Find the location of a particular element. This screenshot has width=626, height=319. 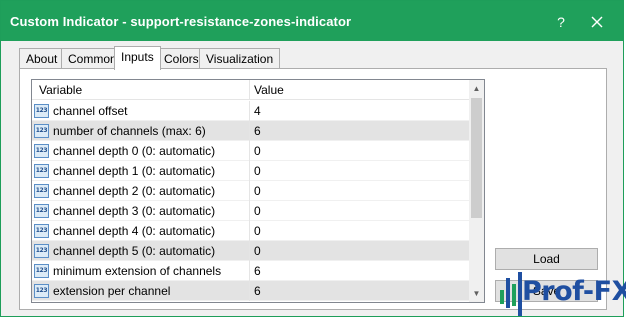

close-icon is located at coordinates (597, 22).